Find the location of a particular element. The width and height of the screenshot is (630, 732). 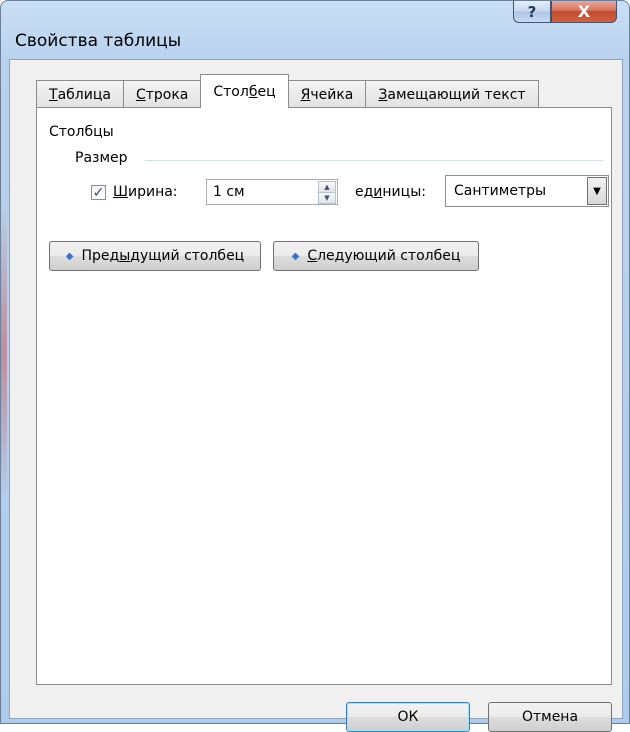

previous-column-button: ◆ Пред ы дущий столбец is located at coordinates (155, 256).